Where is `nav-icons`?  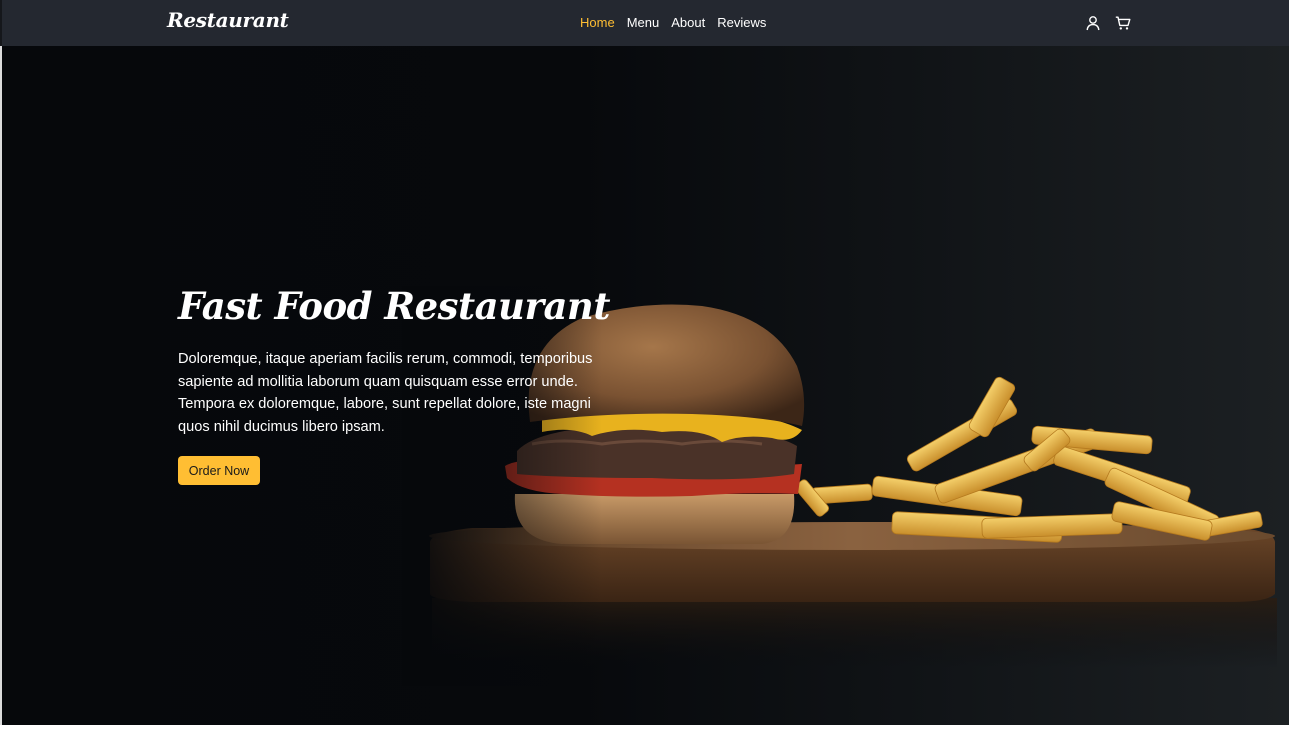
nav-icons is located at coordinates (1108, 23).